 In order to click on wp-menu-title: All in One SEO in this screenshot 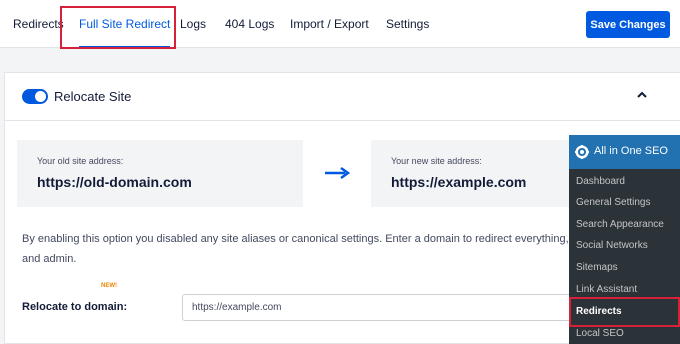, I will do `click(631, 151)`.